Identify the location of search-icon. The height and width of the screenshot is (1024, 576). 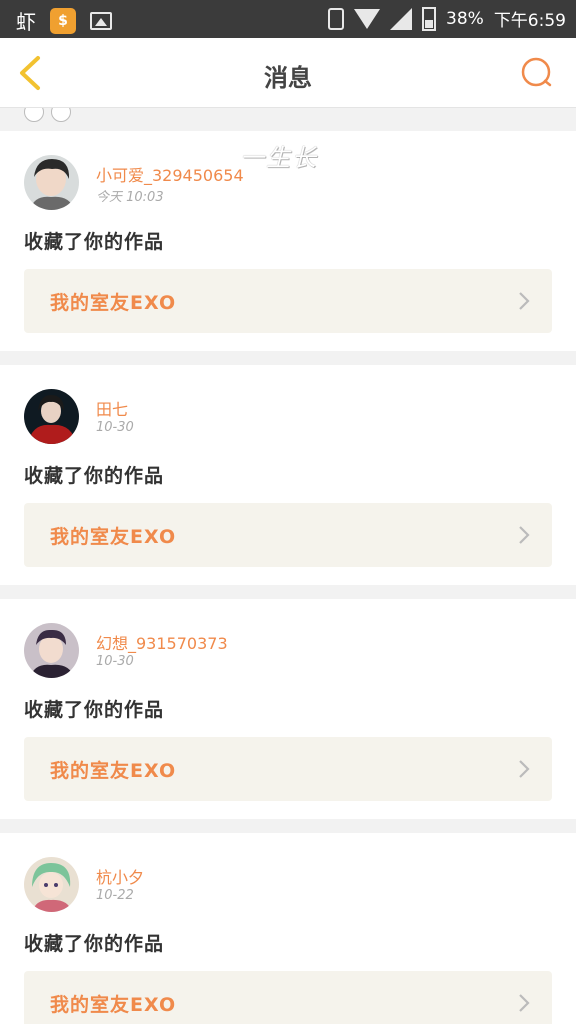
(536, 72).